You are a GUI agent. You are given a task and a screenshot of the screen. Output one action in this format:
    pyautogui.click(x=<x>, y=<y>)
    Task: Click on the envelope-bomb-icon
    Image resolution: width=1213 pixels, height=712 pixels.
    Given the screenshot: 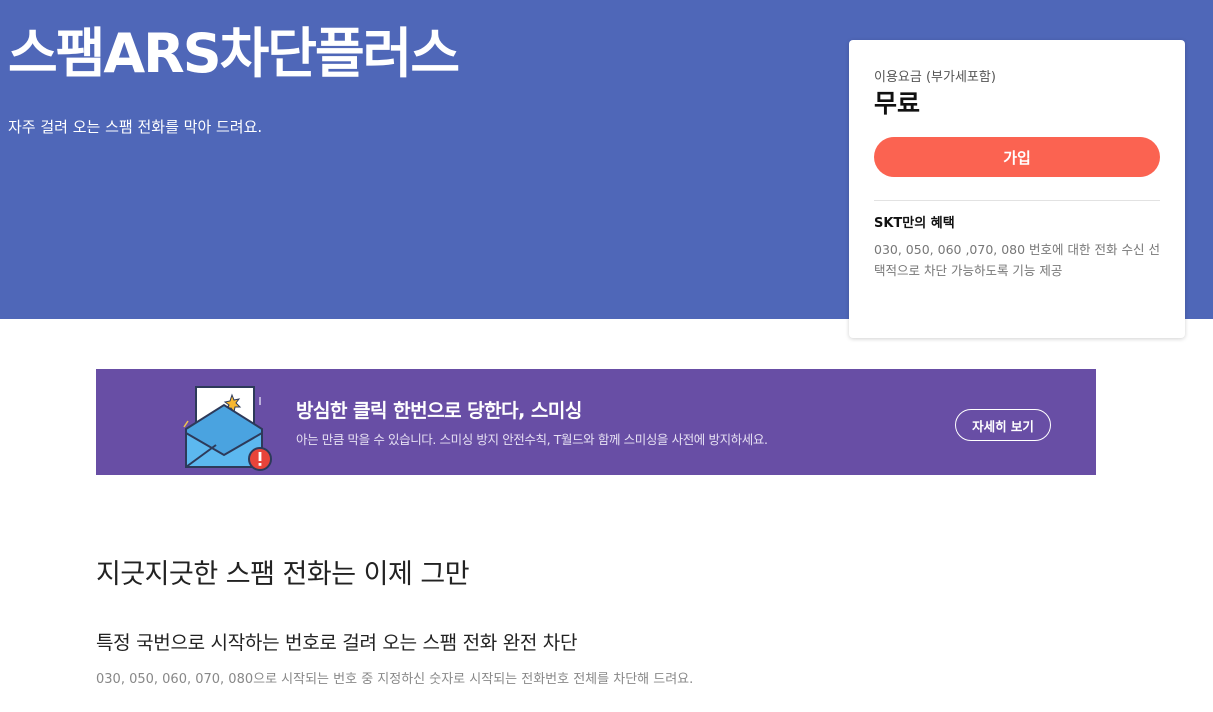 What is the action you would take?
    pyautogui.click(x=227, y=428)
    